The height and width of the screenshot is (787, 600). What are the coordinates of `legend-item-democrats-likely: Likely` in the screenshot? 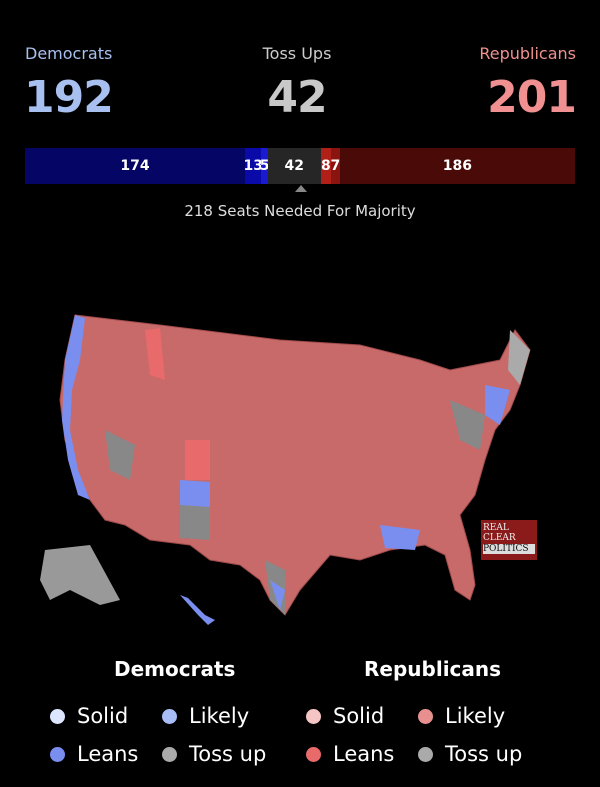 It's located at (205, 716).